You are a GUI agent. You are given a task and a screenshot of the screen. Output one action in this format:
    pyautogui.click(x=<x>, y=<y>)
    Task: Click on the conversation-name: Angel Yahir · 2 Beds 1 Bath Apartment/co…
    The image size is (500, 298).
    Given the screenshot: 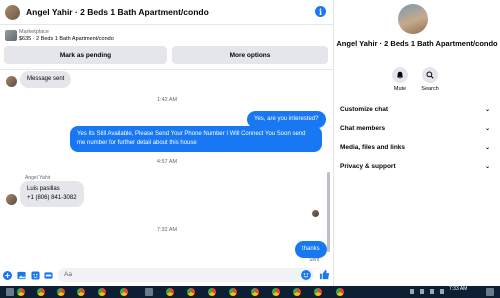 What is the action you would take?
    pyautogui.click(x=417, y=43)
    